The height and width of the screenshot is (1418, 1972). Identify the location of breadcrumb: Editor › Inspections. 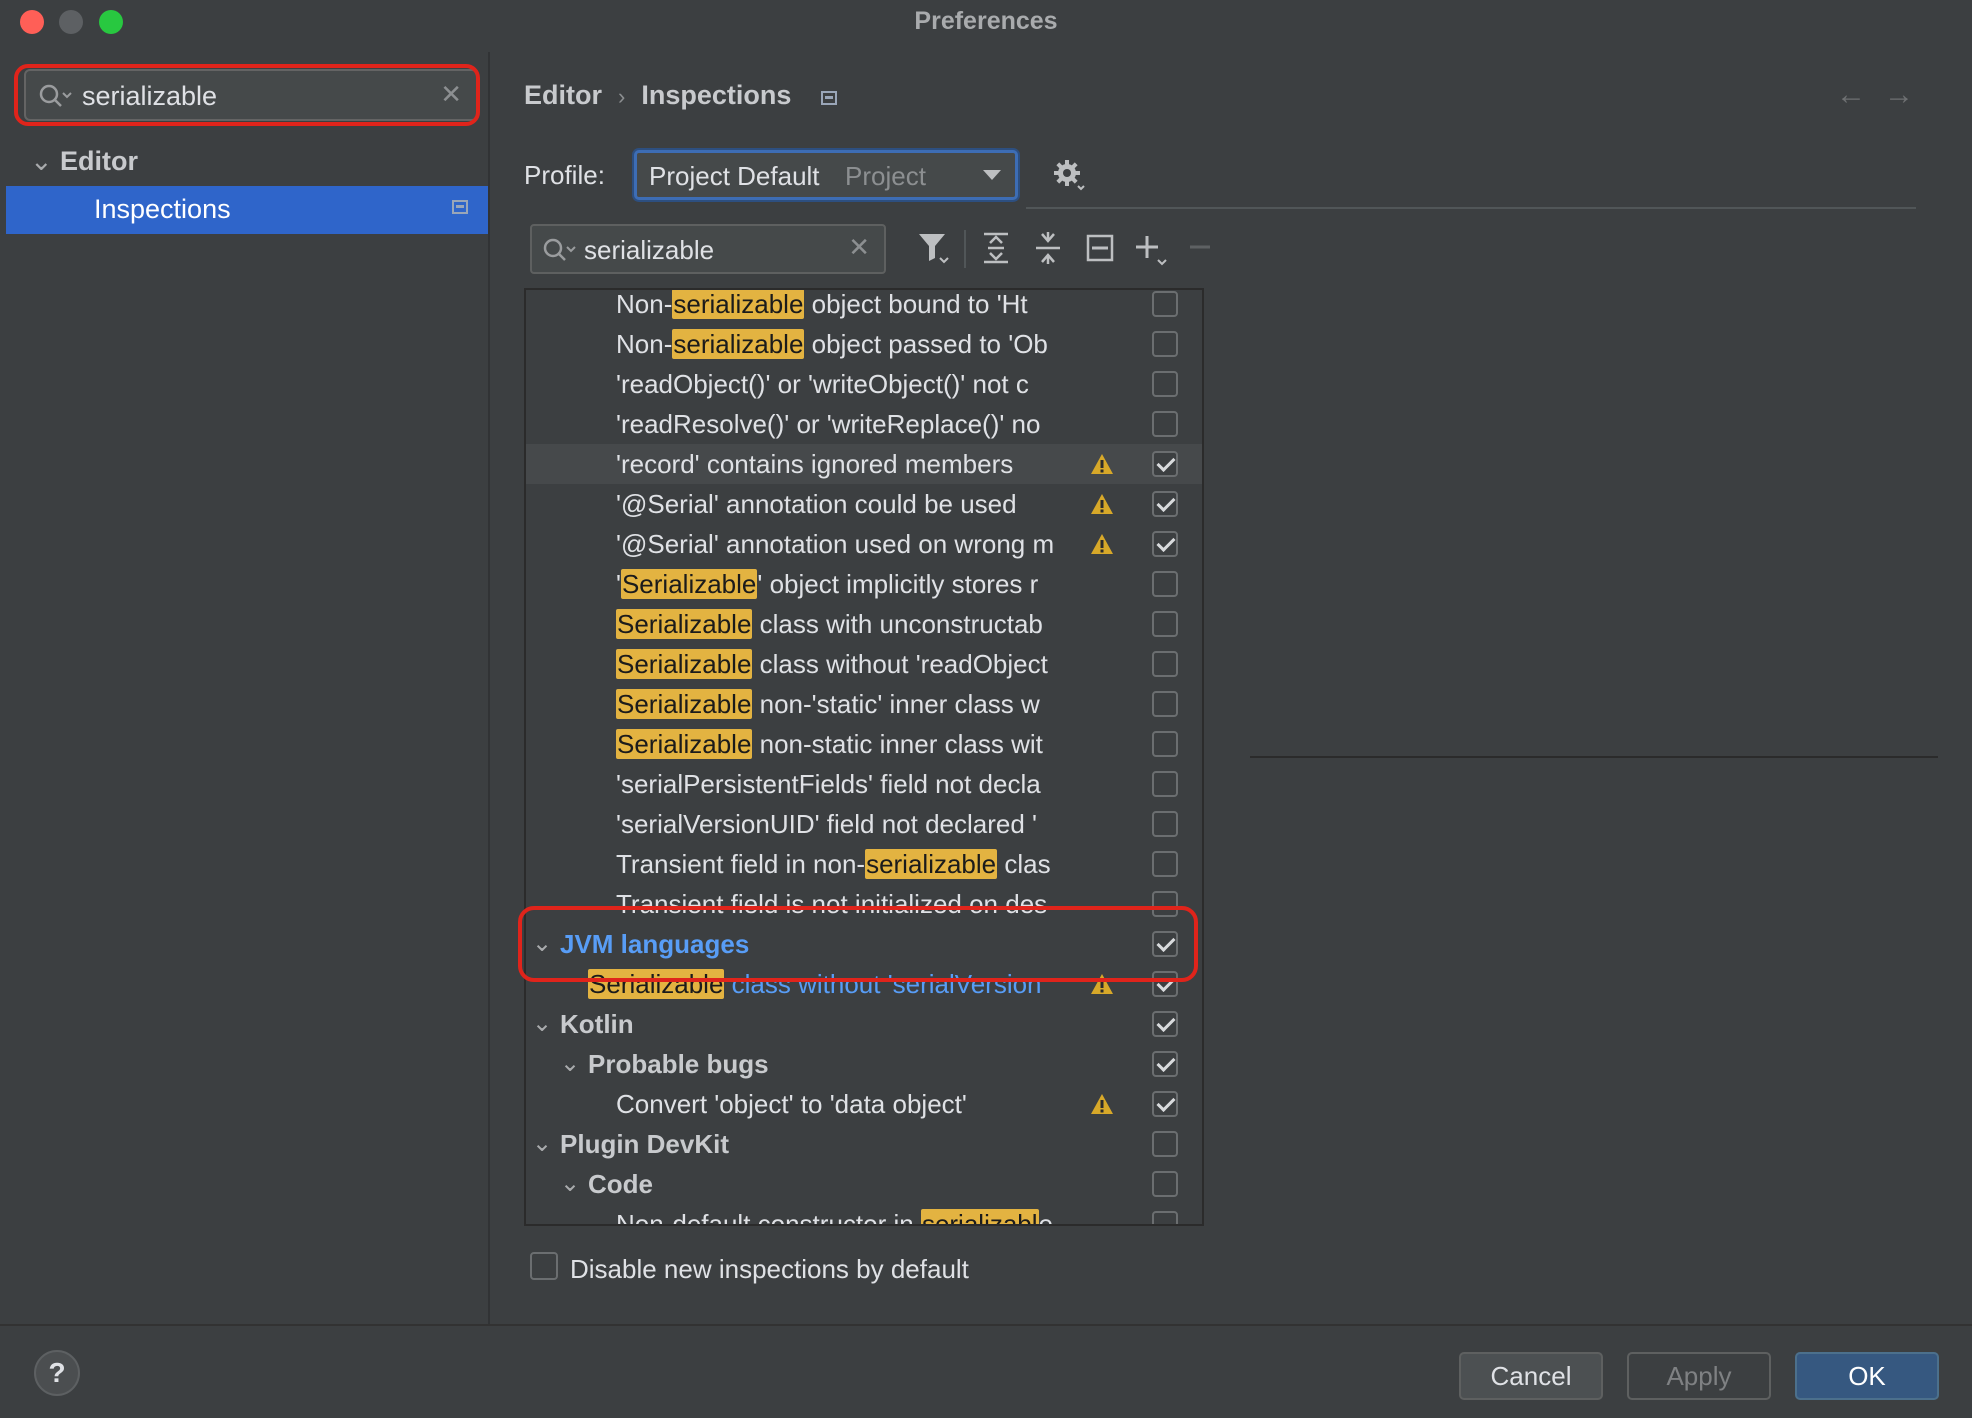
(680, 96).